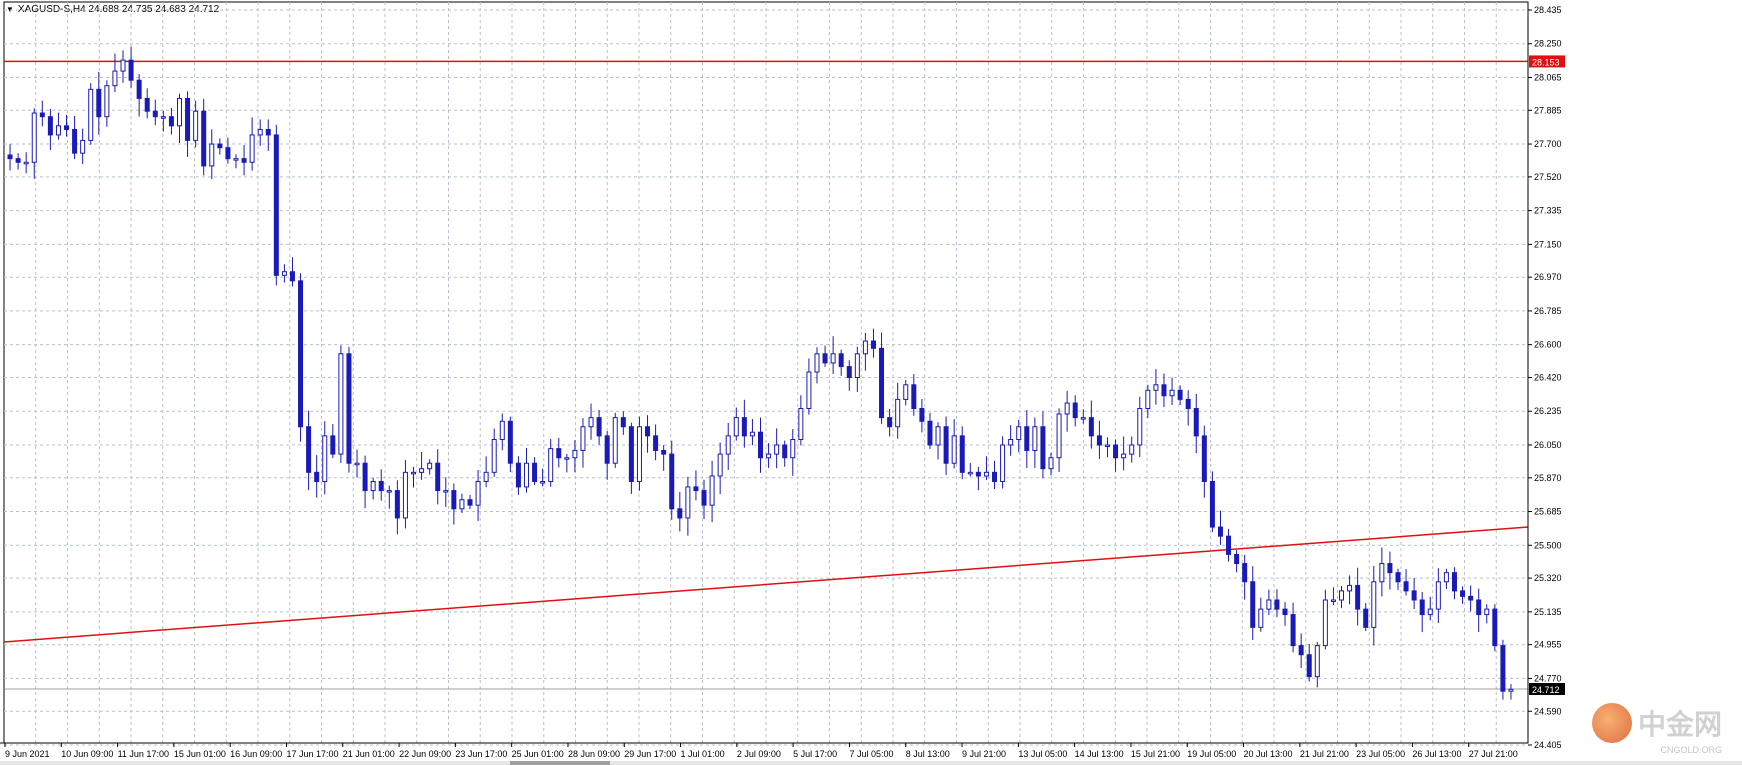  Describe the element at coordinates (1548, 277) in the screenshot. I see `price-tick-label: 26.970` at that location.